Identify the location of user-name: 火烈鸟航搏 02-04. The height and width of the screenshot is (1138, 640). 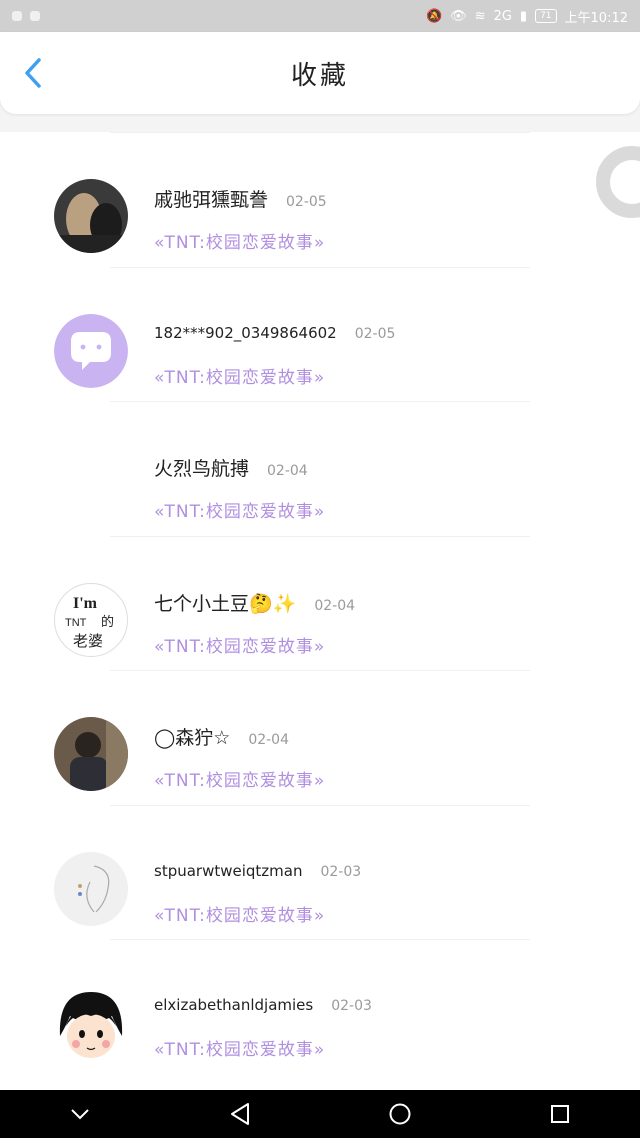
(231, 467).